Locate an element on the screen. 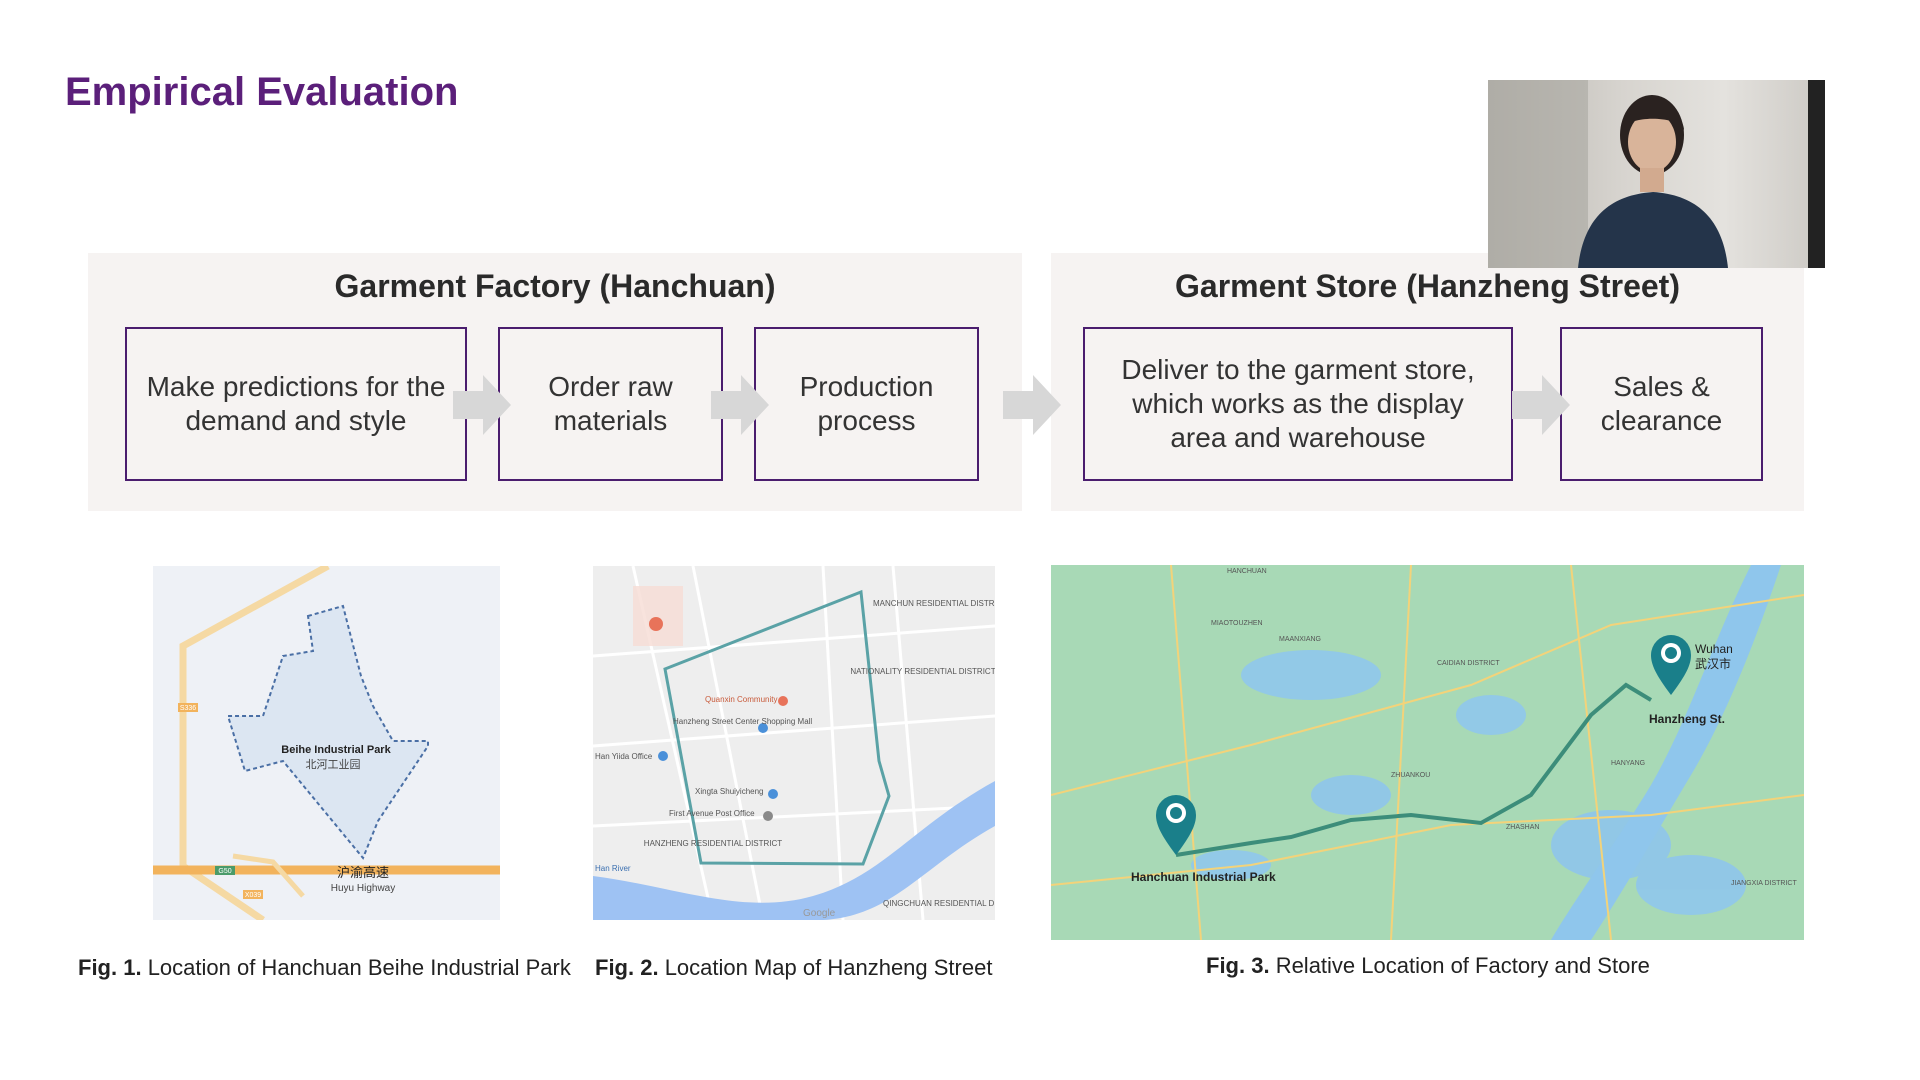  presenter-video-frame is located at coordinates (1656, 174).